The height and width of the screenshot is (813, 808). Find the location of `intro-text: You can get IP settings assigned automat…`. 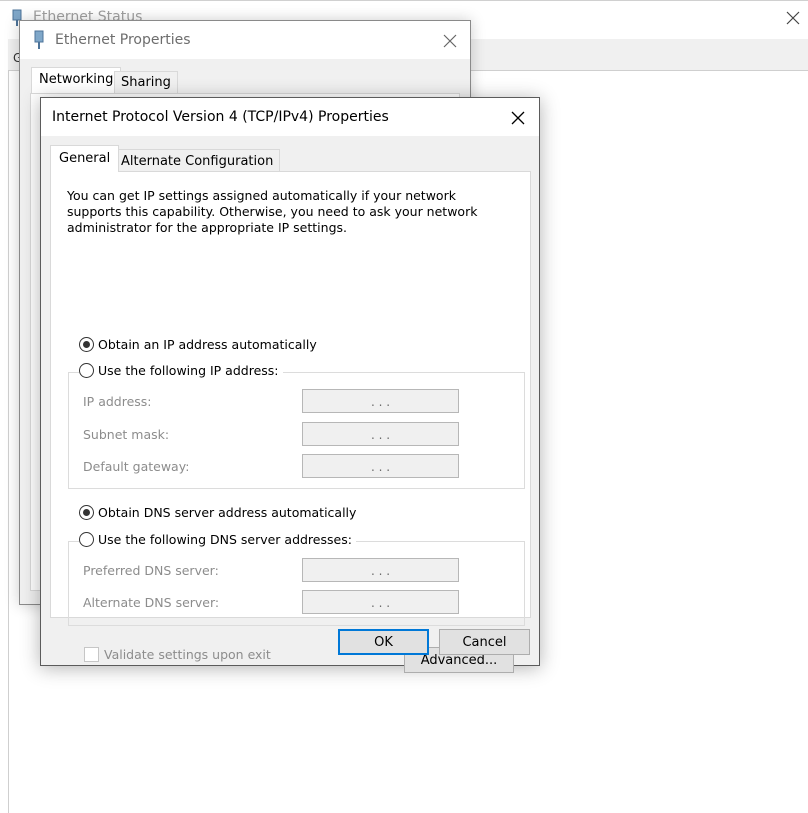

intro-text: You can get IP settings assigned automat… is located at coordinates (272, 211).